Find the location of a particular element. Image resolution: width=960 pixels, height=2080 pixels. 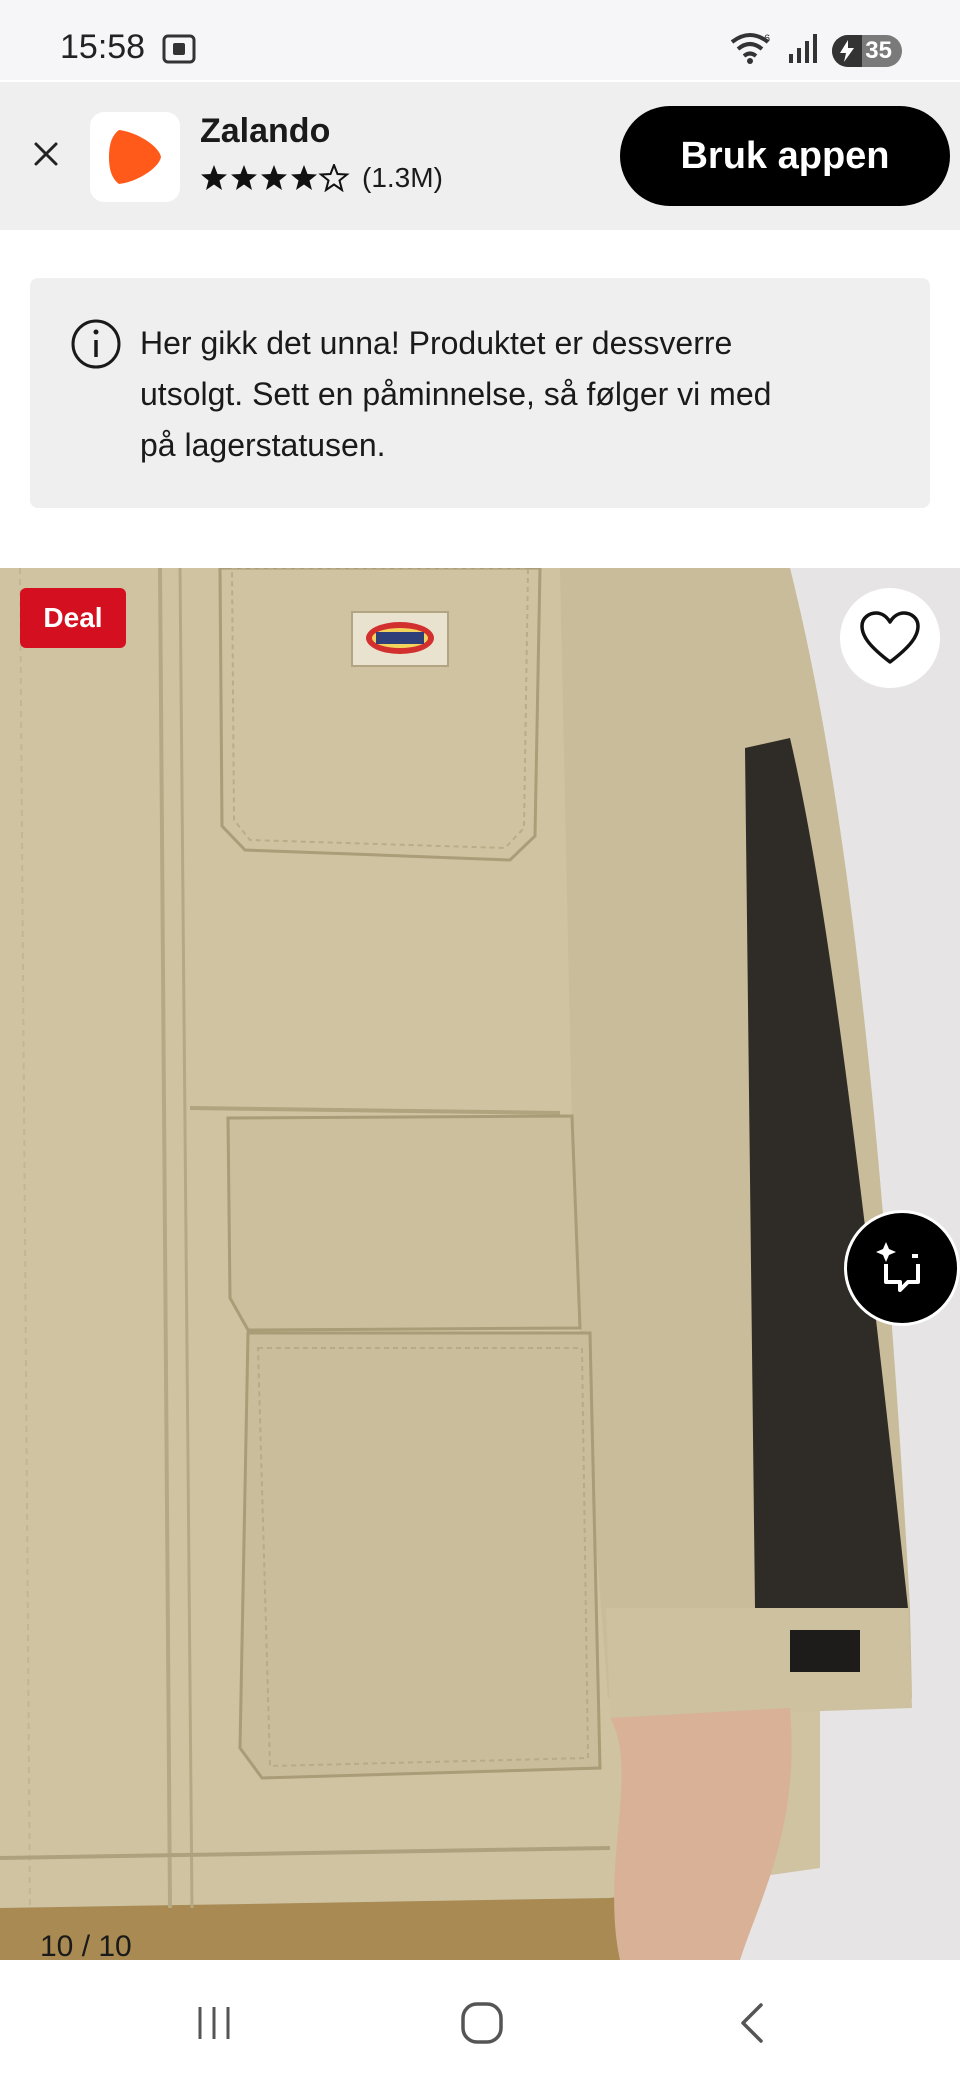

find-similar-button is located at coordinates (902, 1268).